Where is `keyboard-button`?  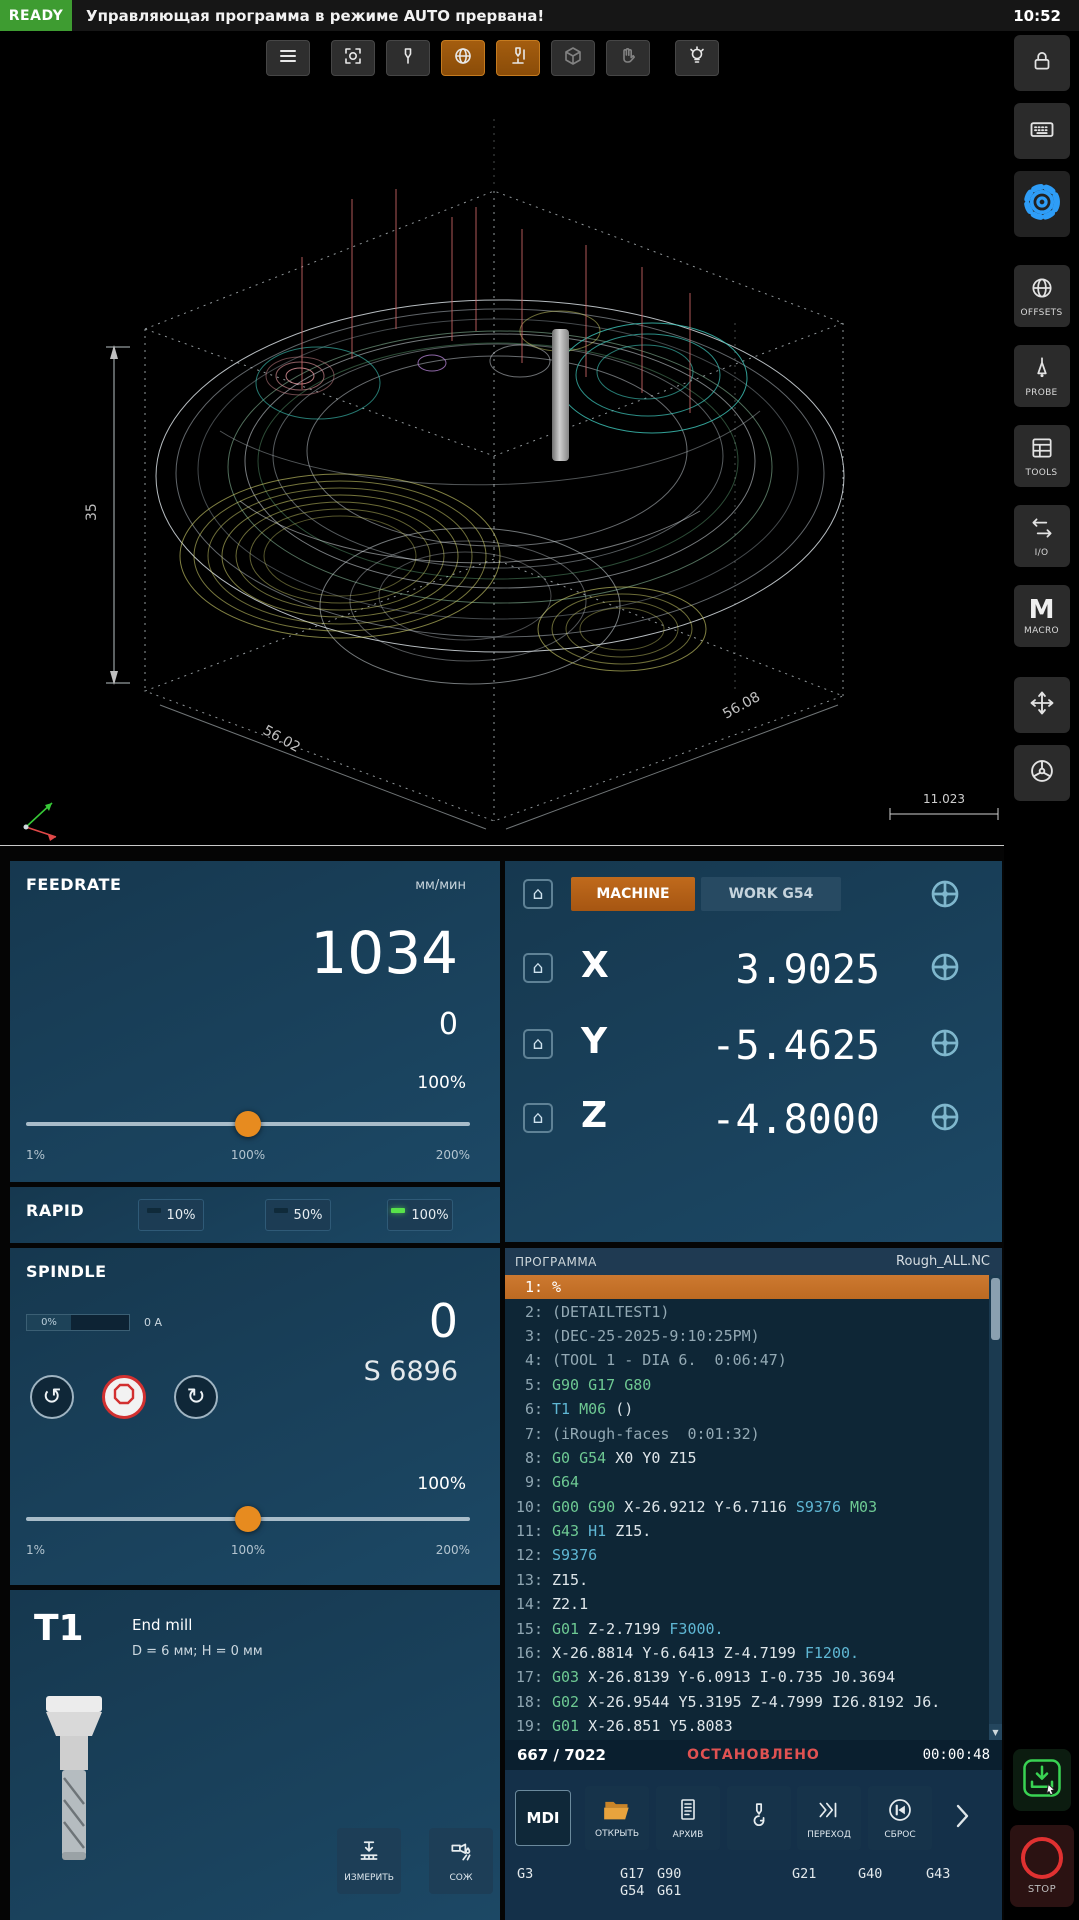
keyboard-button is located at coordinates (1041, 131).